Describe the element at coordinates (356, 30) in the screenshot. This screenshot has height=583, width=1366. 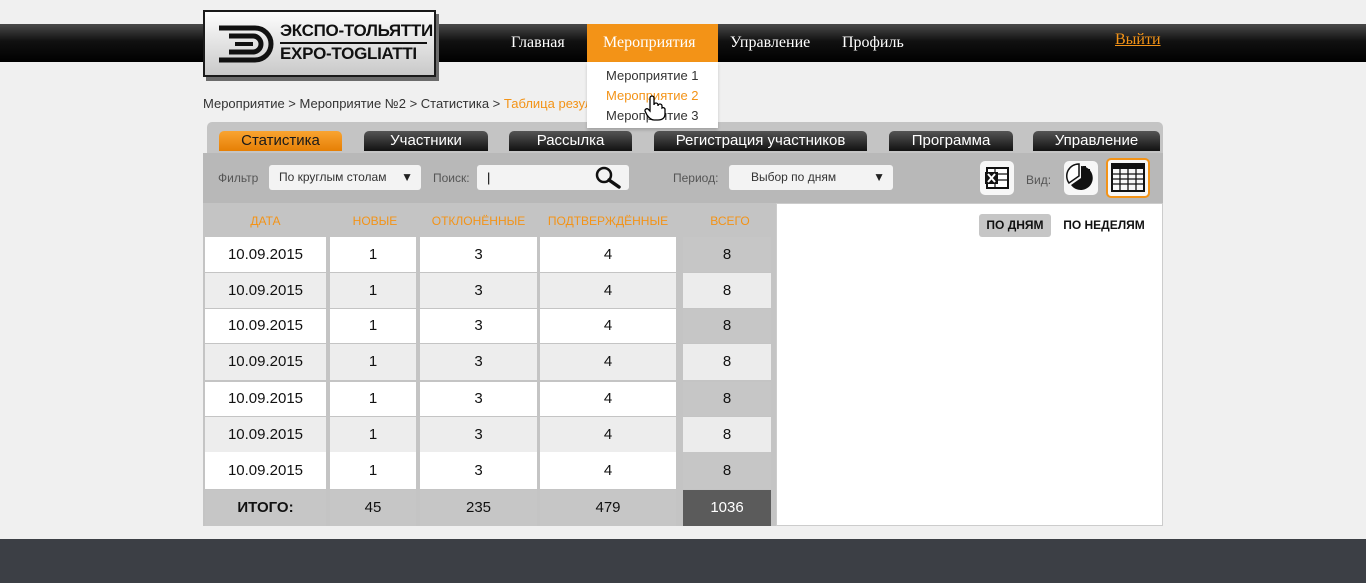
I see `logo-text-russian: ЭКСПО-ТОЛЬЯТТИ` at that location.